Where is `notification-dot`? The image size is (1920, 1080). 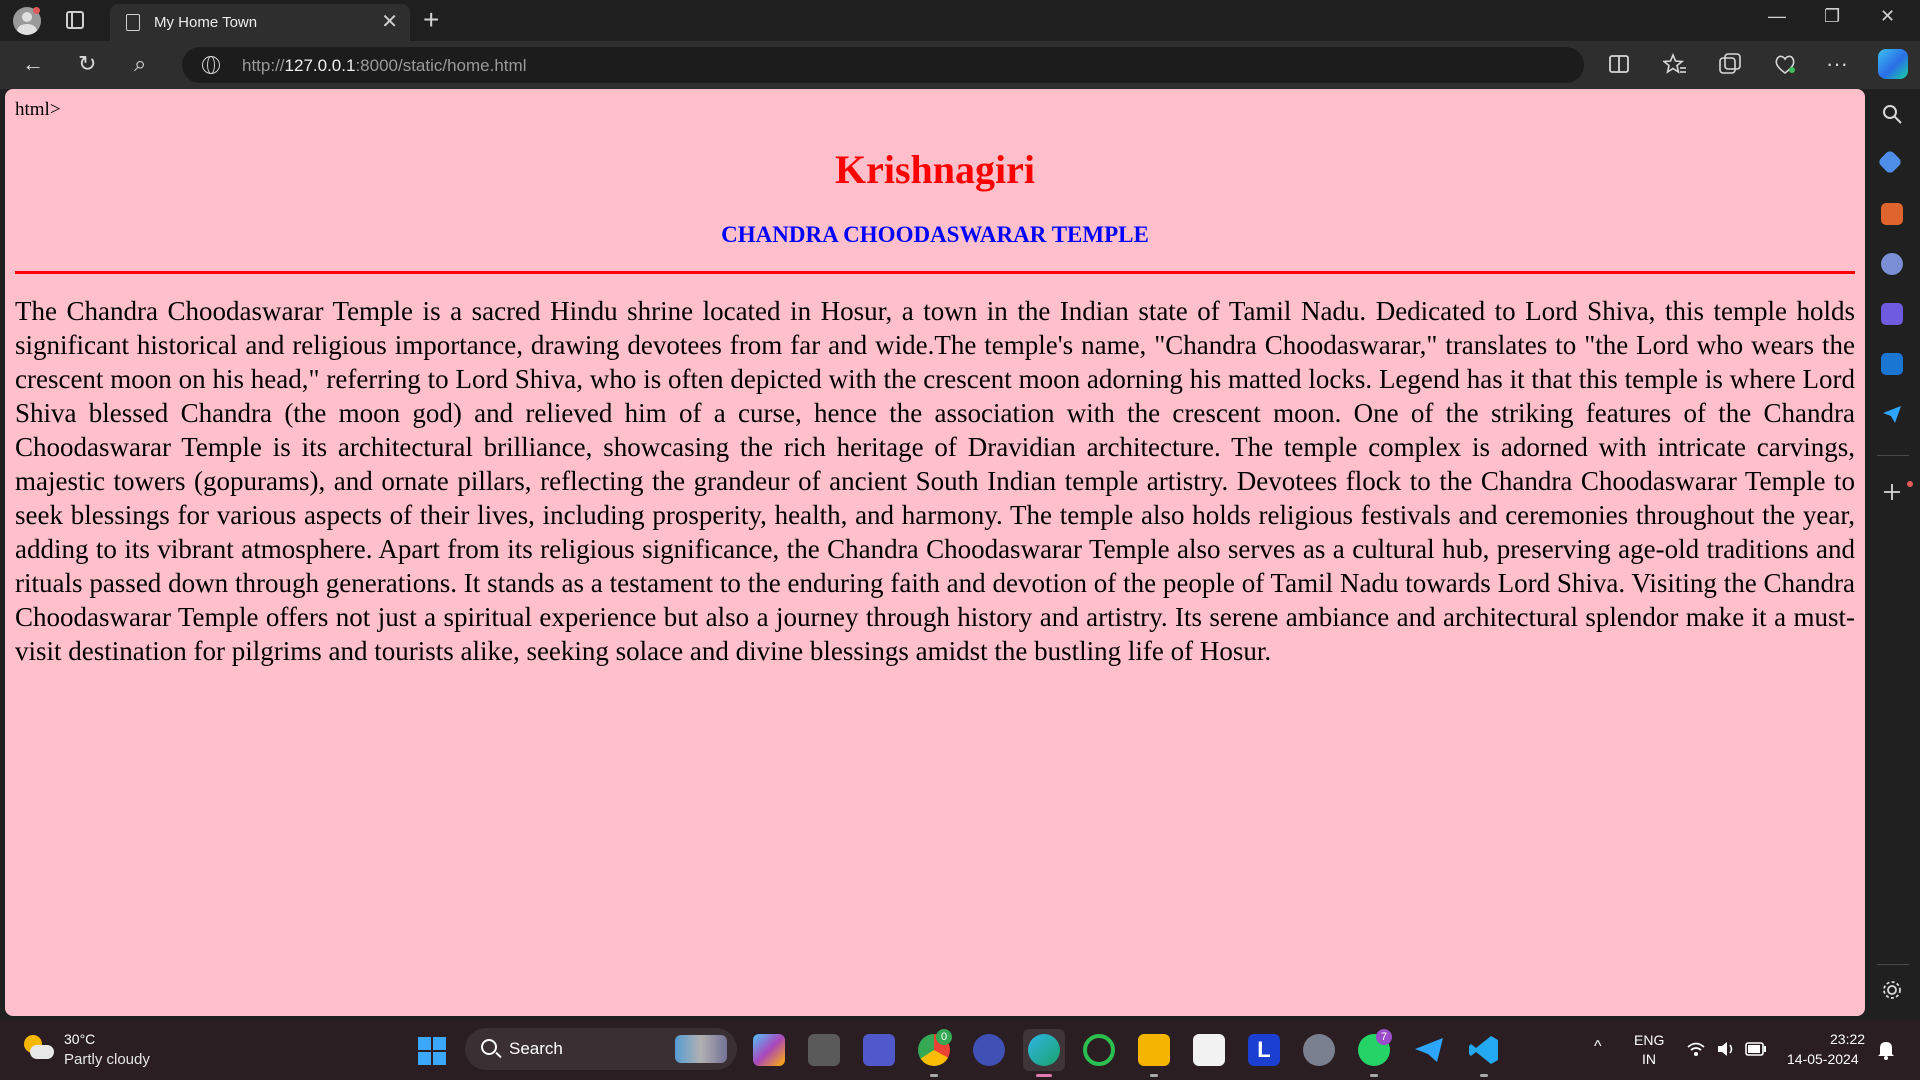 notification-dot is located at coordinates (1910, 484).